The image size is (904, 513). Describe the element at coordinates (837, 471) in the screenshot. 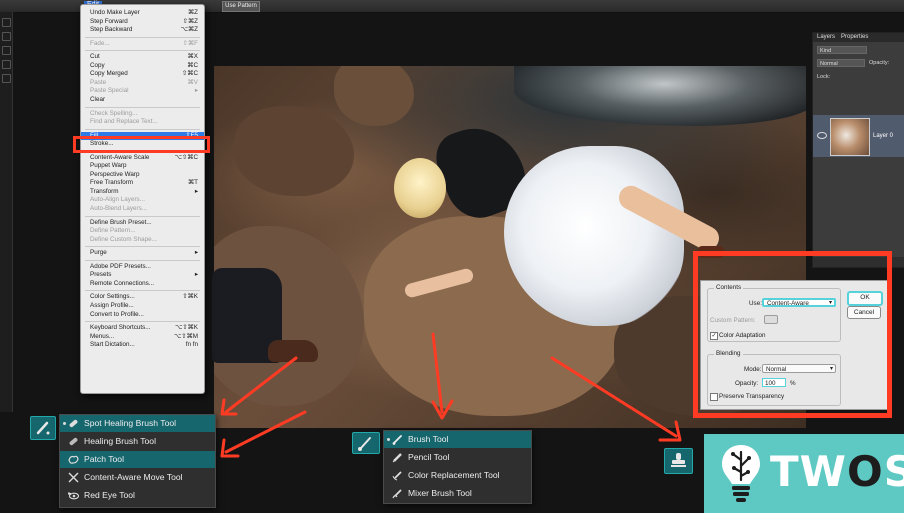

I see `twos-wordmark: TWOS` at that location.